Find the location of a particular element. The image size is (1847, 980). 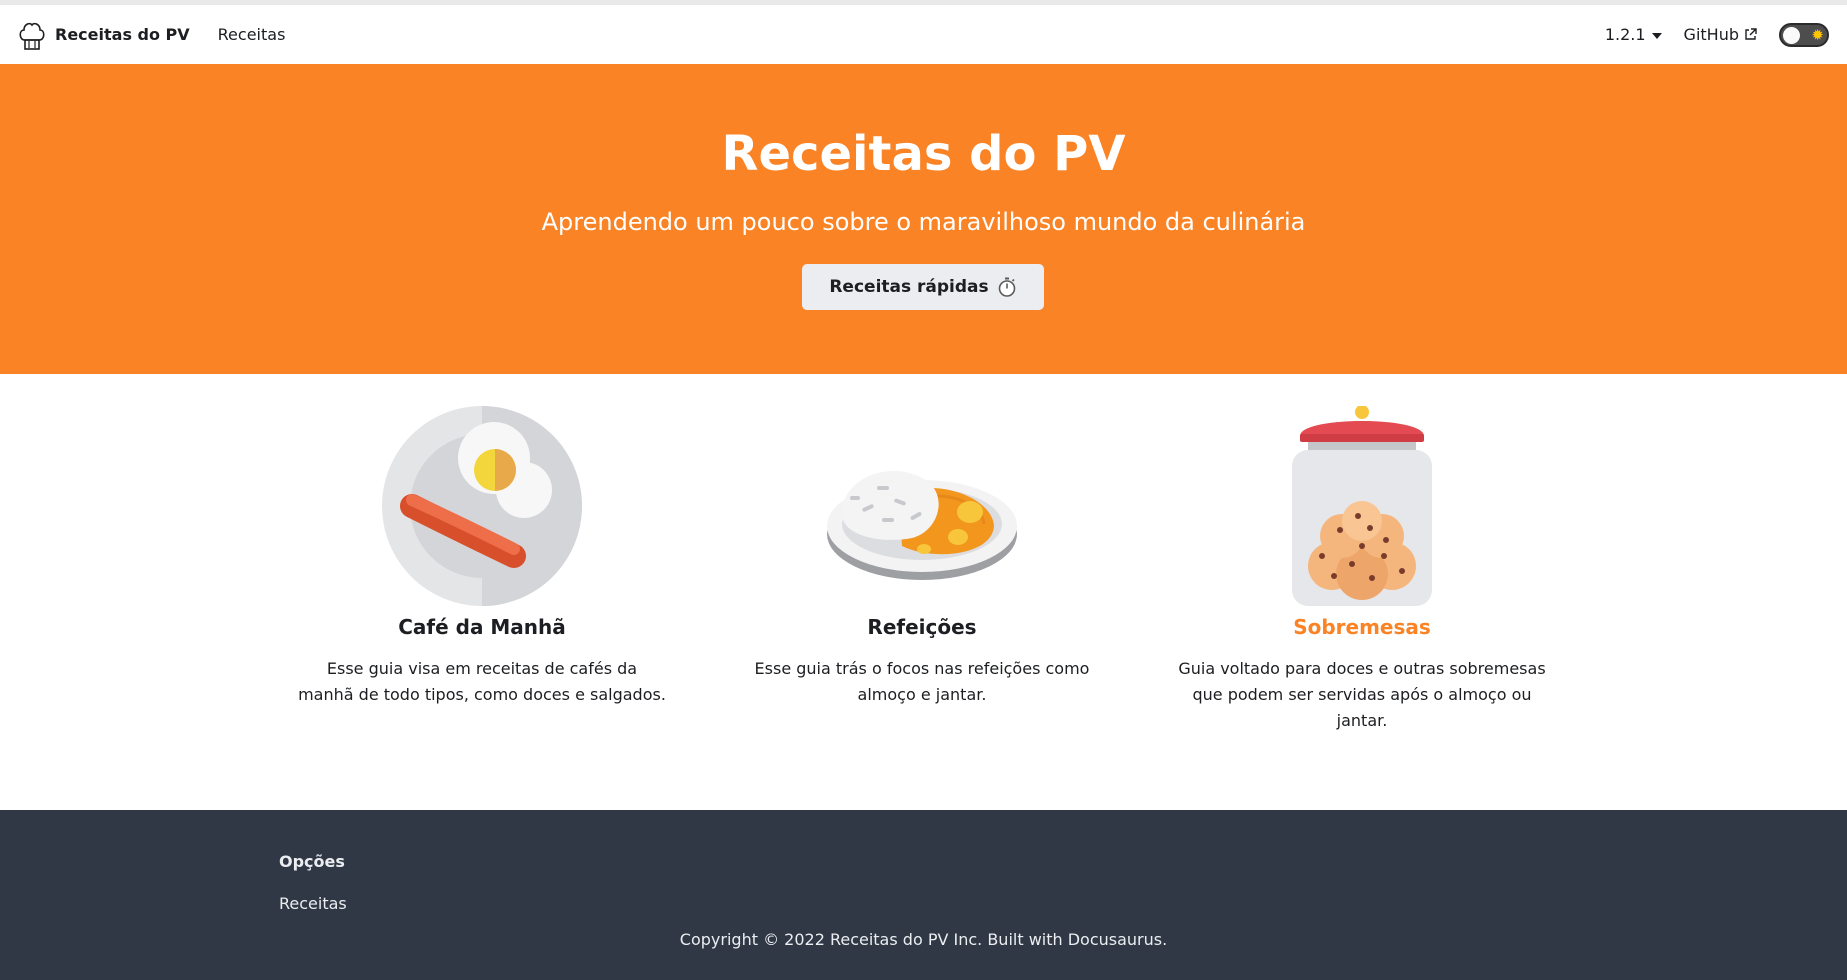

feature-title: Café da Manhã is located at coordinates (482, 627).